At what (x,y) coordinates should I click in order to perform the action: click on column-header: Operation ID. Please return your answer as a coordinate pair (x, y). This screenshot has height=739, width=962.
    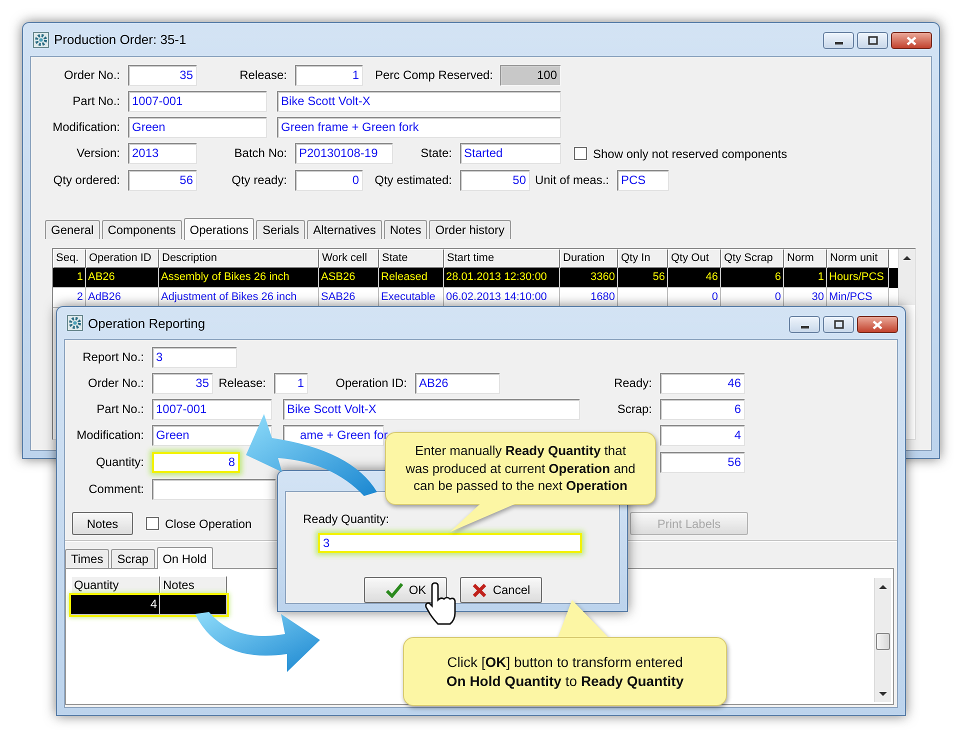
    Looking at the image, I should click on (122, 258).